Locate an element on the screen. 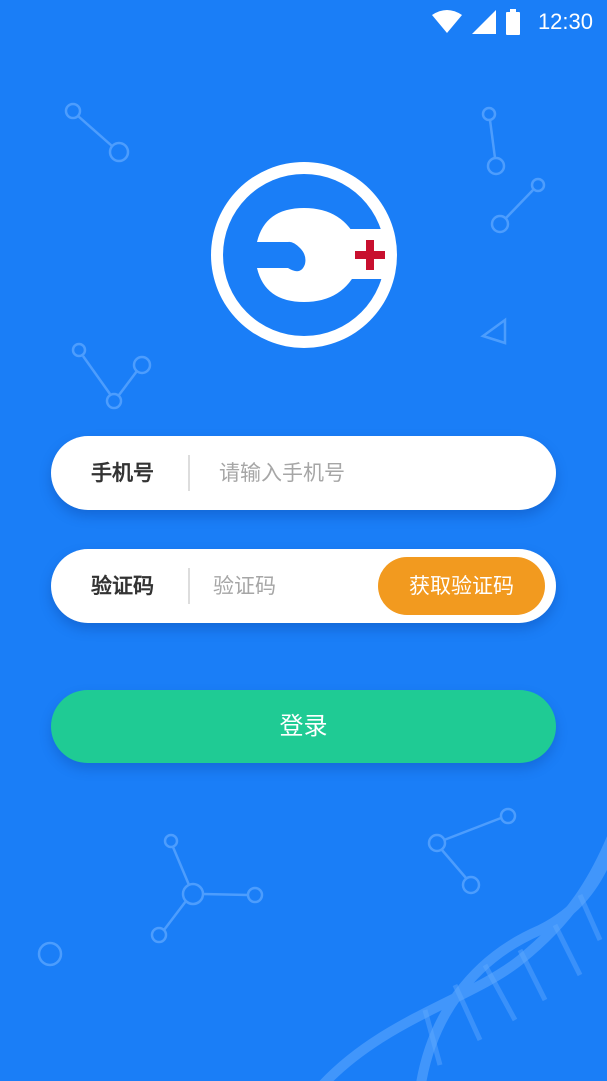 The height and width of the screenshot is (1081, 607). status-icons: 12:30 is located at coordinates (512, 22).